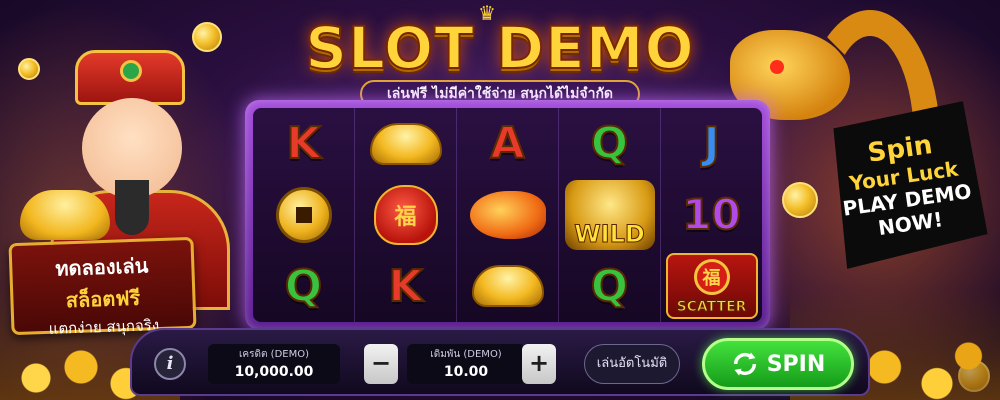  I want to click on bet-display: เดิมพัน (DEMO) 10.00, so click(466, 364).